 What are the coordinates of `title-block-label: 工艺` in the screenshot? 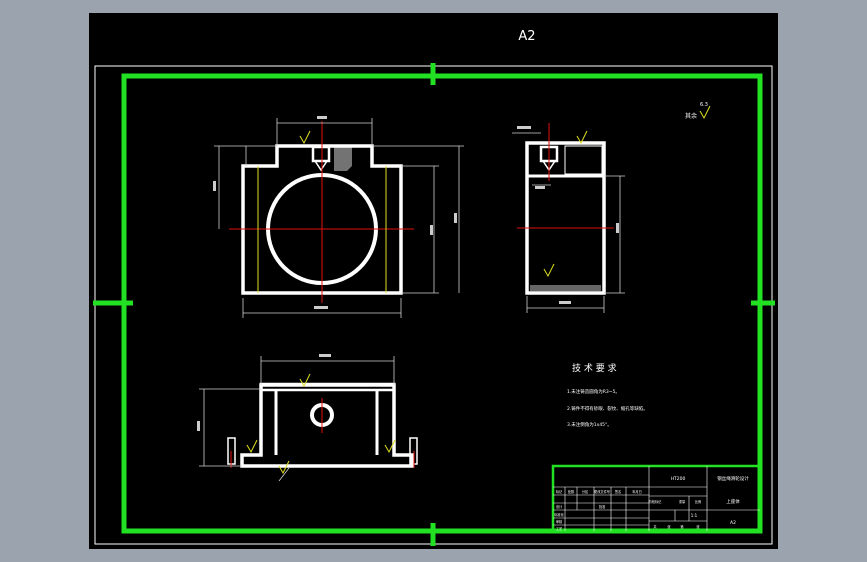 It's located at (559, 528).